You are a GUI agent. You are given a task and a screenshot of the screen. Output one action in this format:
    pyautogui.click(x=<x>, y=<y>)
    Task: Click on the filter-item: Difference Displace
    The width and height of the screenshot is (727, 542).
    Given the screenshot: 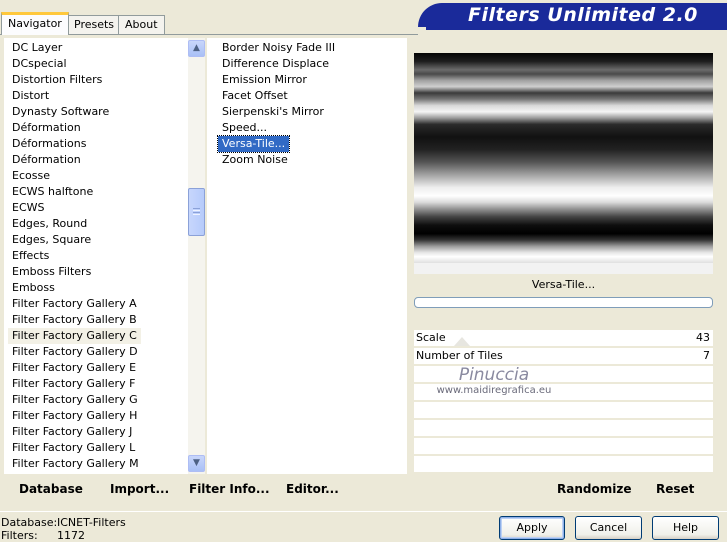 What is the action you would take?
    pyautogui.click(x=275, y=64)
    